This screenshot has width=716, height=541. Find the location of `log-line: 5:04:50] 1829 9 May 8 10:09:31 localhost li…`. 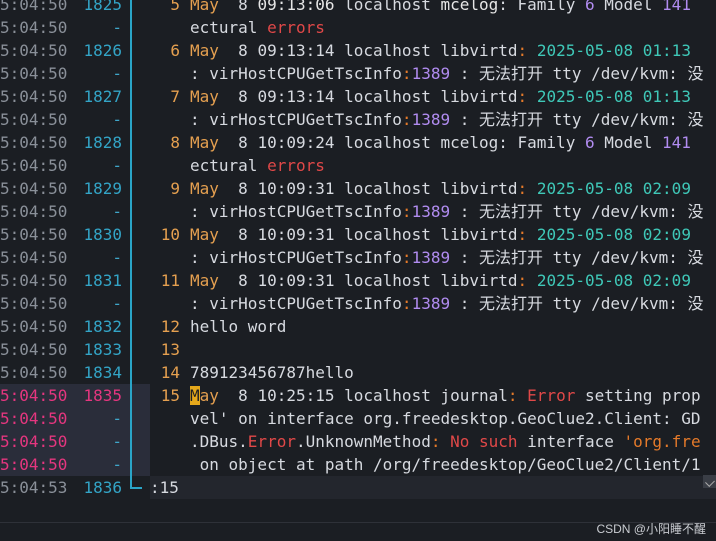

log-line: 5:04:50] 1829 9 May 8 10:09:31 localhost li… is located at coordinates (358, 188).